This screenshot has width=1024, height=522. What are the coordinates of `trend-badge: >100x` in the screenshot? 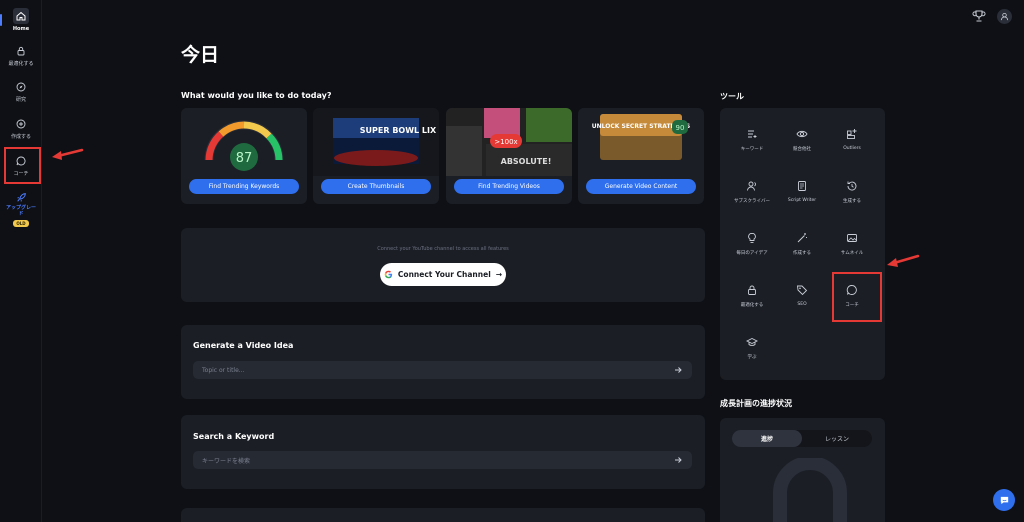 It's located at (505, 142).